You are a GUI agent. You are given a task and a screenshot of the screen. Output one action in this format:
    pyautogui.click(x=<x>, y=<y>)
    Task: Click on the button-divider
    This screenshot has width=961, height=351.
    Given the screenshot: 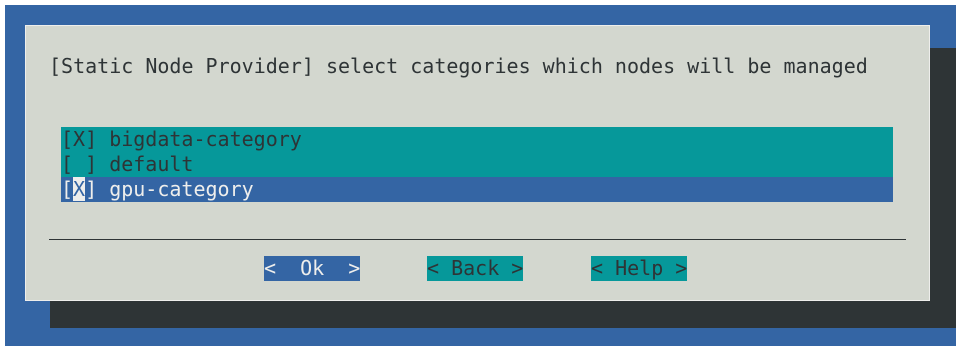 What is the action you would take?
    pyautogui.click(x=477, y=239)
    